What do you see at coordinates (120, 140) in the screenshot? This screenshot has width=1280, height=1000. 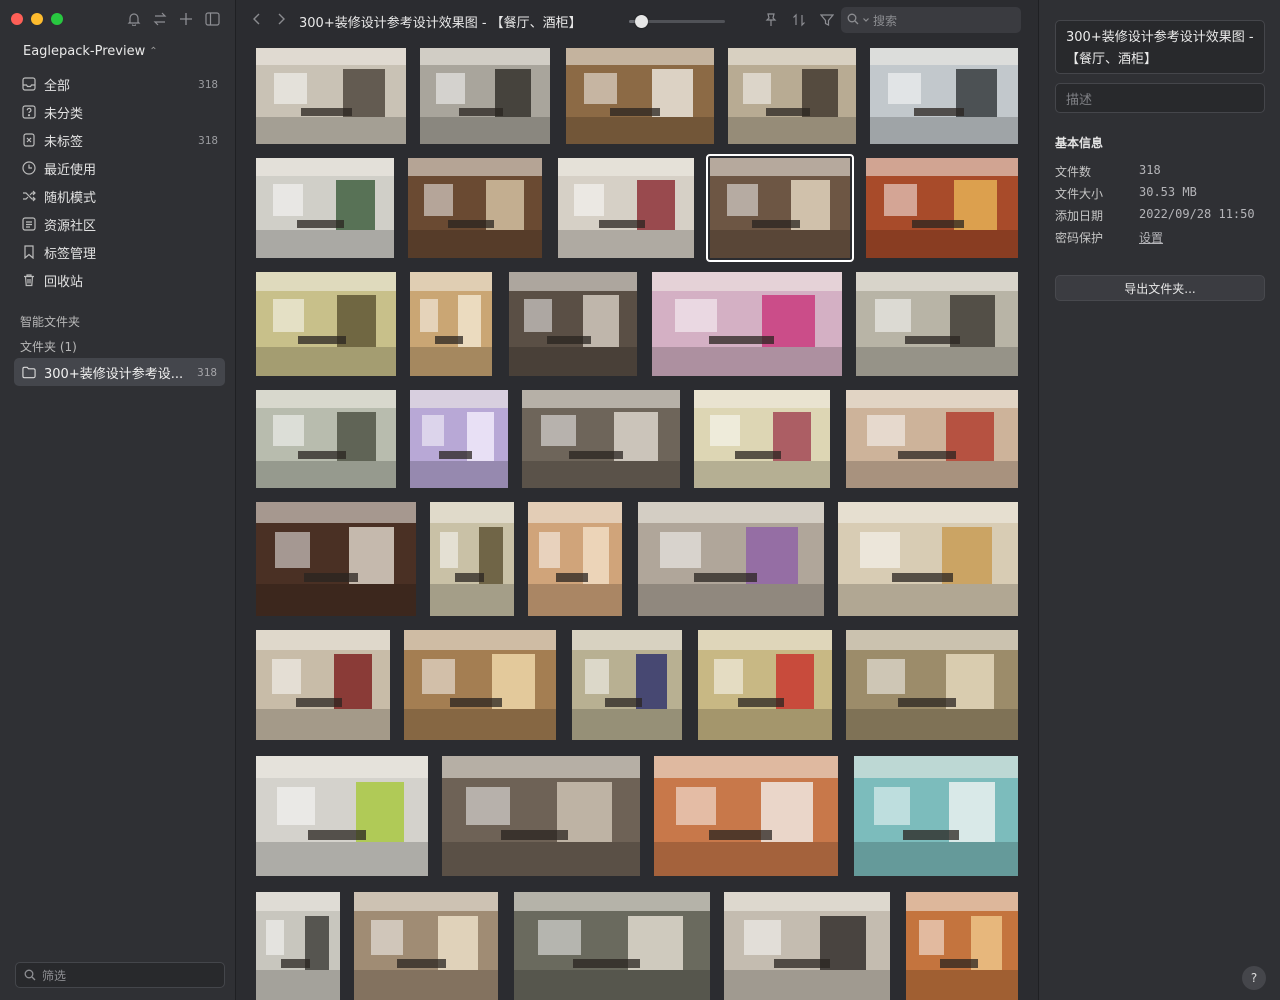 I see `sidebar-item-untagged: 未标签 318` at bounding box center [120, 140].